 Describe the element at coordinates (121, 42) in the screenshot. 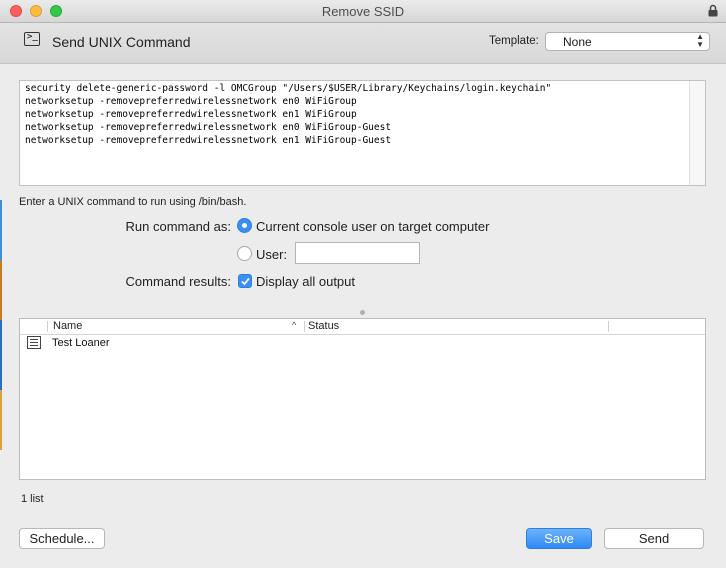

I see `page-title: Send UNIX Command` at that location.